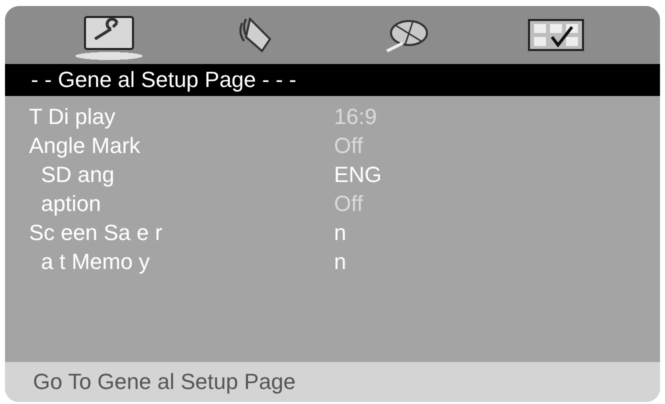  Describe the element at coordinates (358, 175) in the screenshot. I see `setting-value: ENG` at that location.